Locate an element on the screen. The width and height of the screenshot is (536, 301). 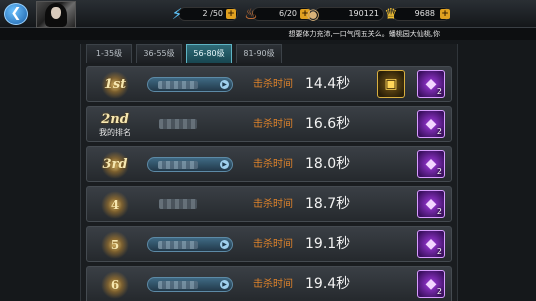
ranking-row-3: 3rd ▶ 击杀时间 18.0秒 ◆ 2 is located at coordinates (269, 164).